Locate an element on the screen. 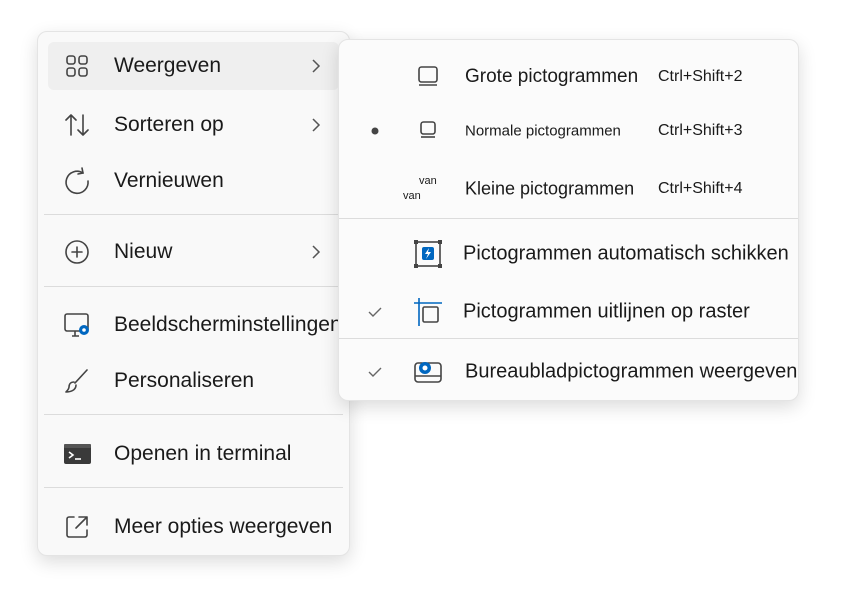 The width and height of the screenshot is (850, 594). medium-icons-icon is located at coordinates (428, 129).